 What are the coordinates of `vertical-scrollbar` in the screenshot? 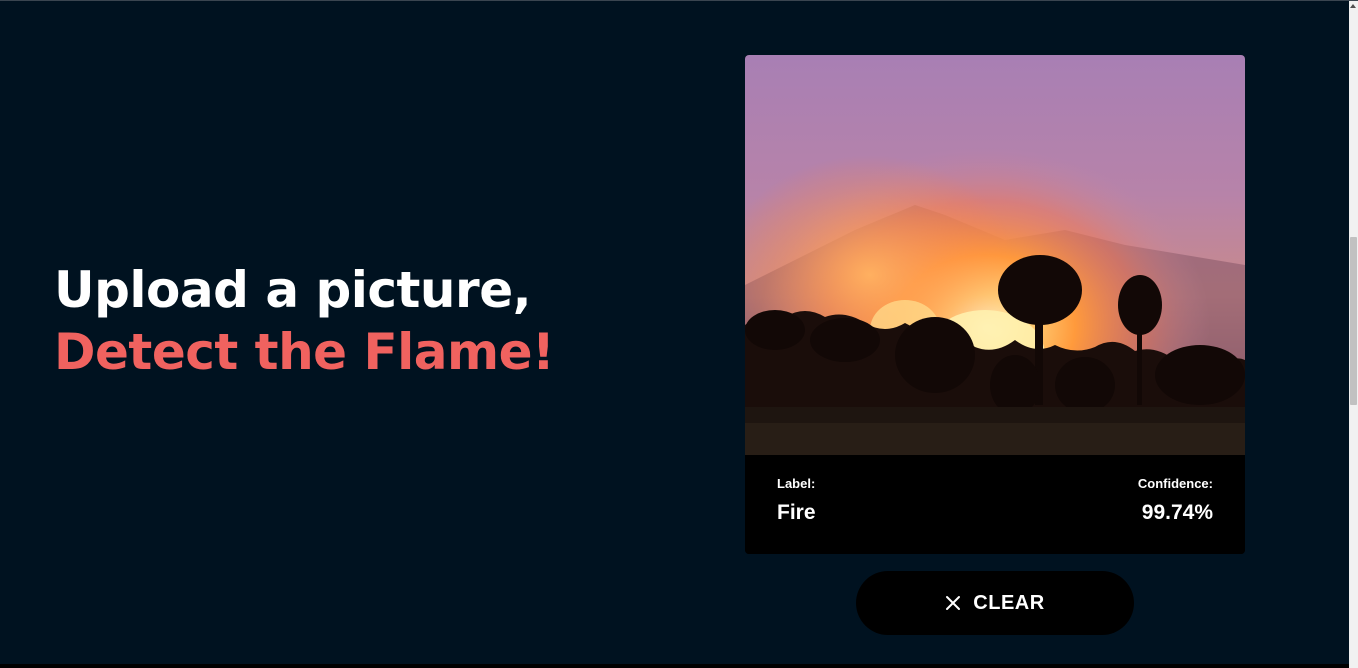 It's located at (1353, 334).